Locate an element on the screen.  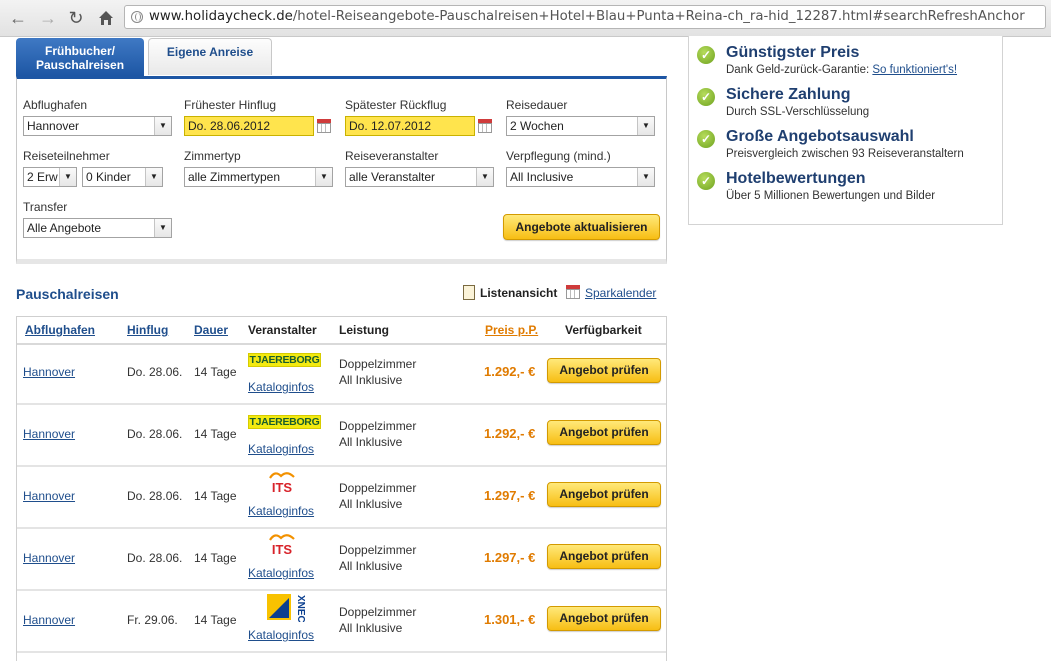
tab-label-line2: Pauschalreisen is located at coordinates (80, 65).